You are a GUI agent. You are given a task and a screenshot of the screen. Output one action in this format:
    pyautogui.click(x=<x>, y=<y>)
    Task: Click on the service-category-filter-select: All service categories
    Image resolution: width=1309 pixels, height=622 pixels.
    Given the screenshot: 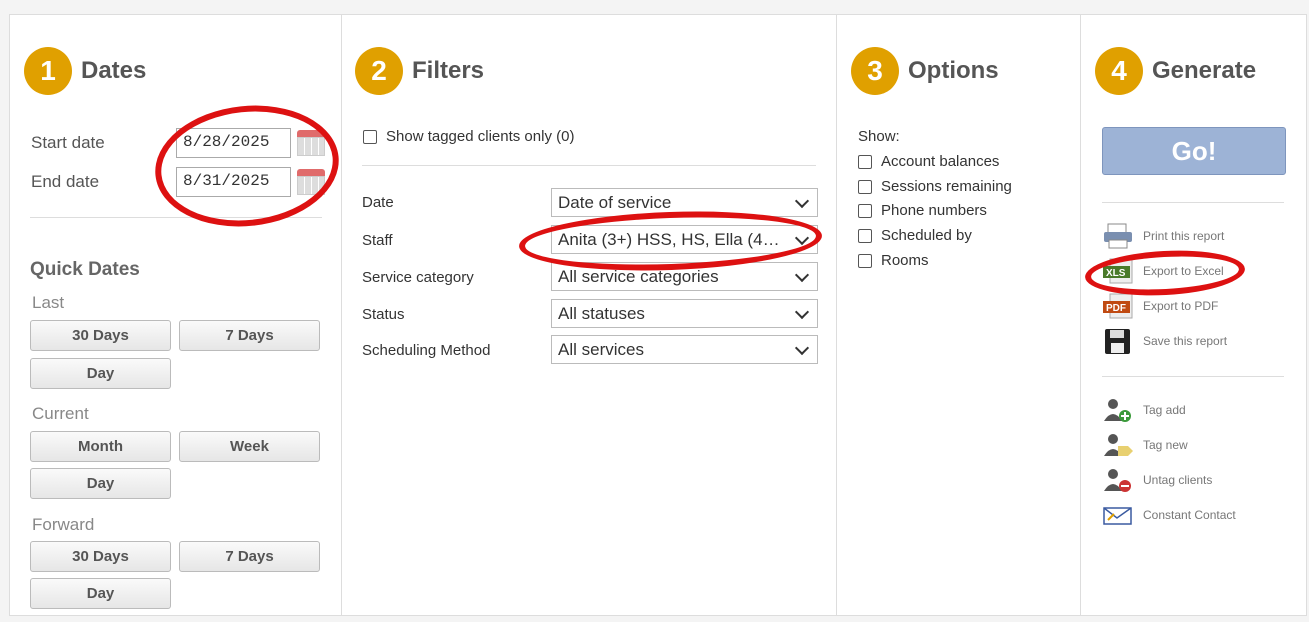 What is the action you would take?
    pyautogui.click(x=684, y=276)
    